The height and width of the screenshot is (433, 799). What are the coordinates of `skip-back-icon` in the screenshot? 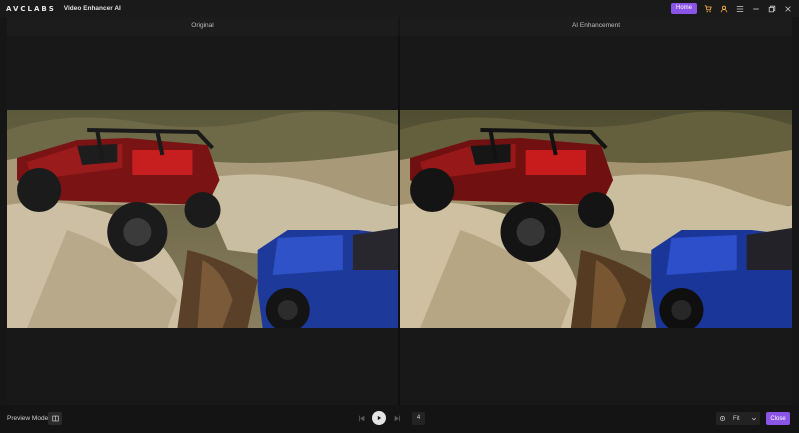 It's located at (361, 418).